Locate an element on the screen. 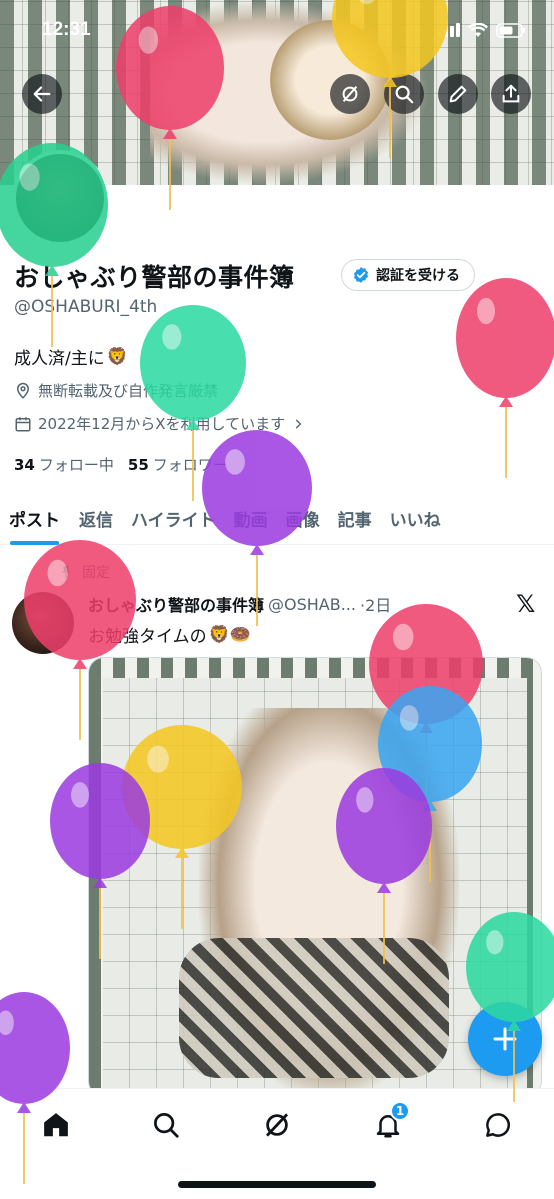 The image size is (554, 1199). home-icon is located at coordinates (56, 1125).